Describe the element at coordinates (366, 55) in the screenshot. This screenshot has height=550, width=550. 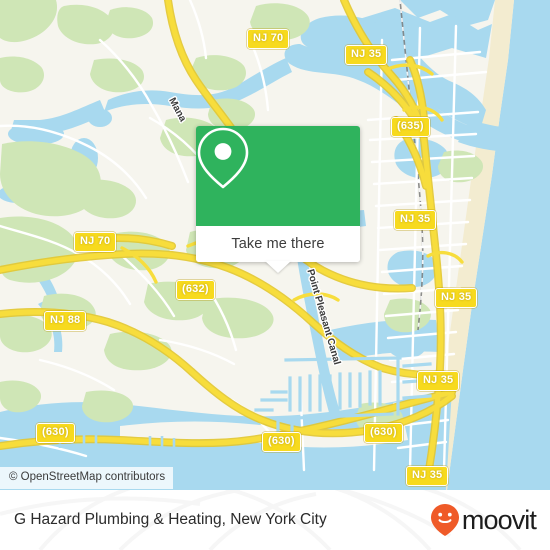
I see `shield-nj-35-north: NJ 35` at that location.